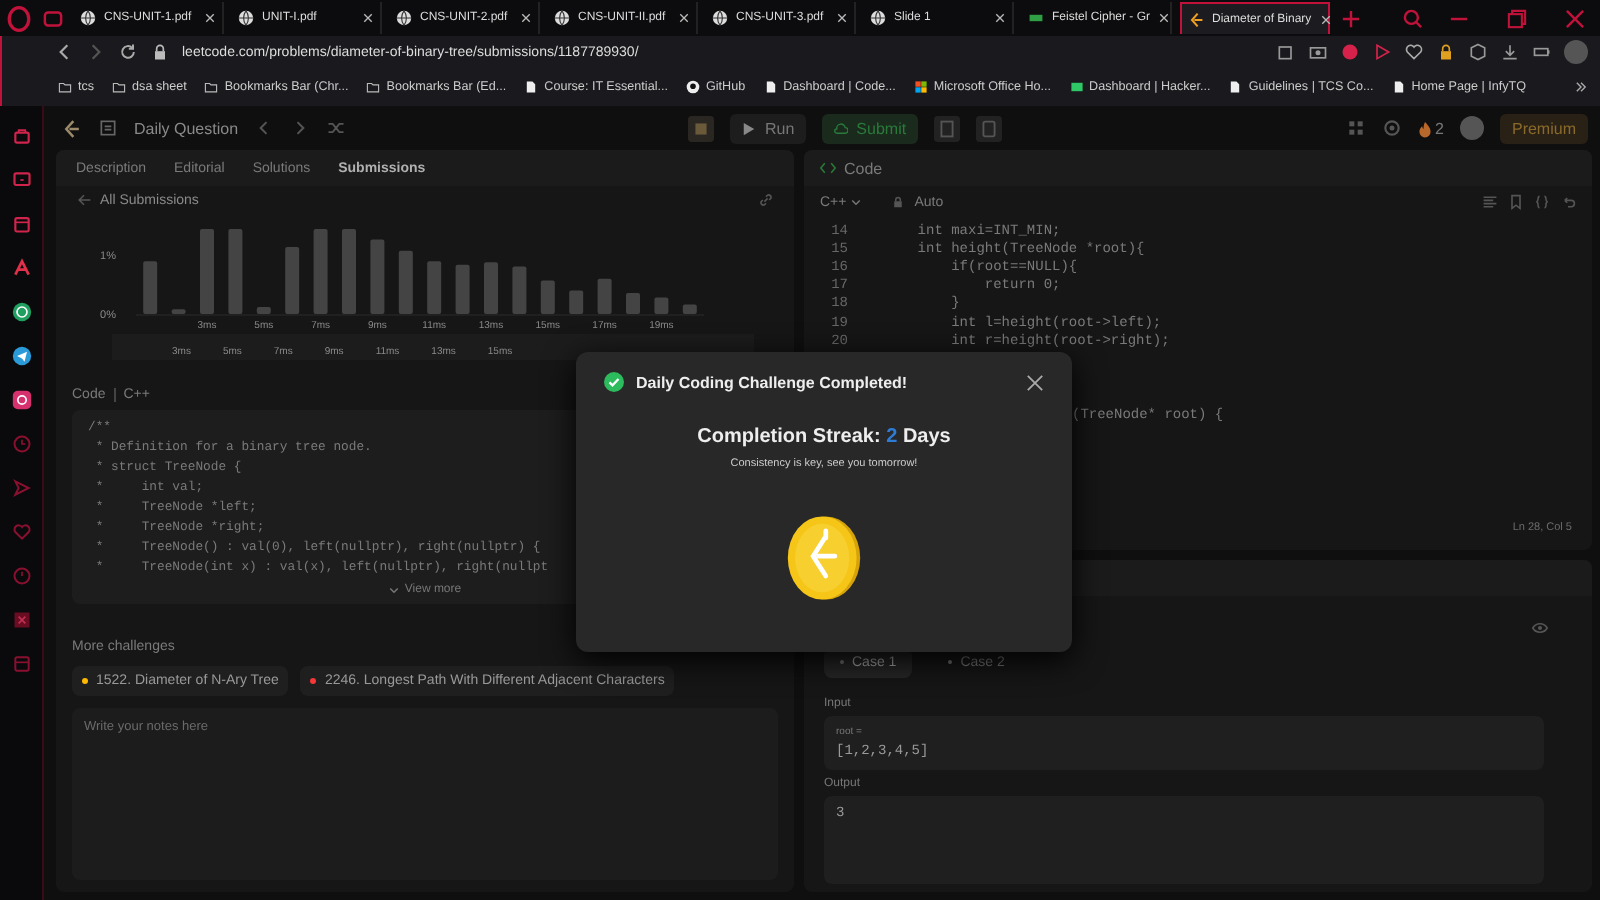  Describe the element at coordinates (21, 180) in the screenshot. I see `tv-icon` at that location.